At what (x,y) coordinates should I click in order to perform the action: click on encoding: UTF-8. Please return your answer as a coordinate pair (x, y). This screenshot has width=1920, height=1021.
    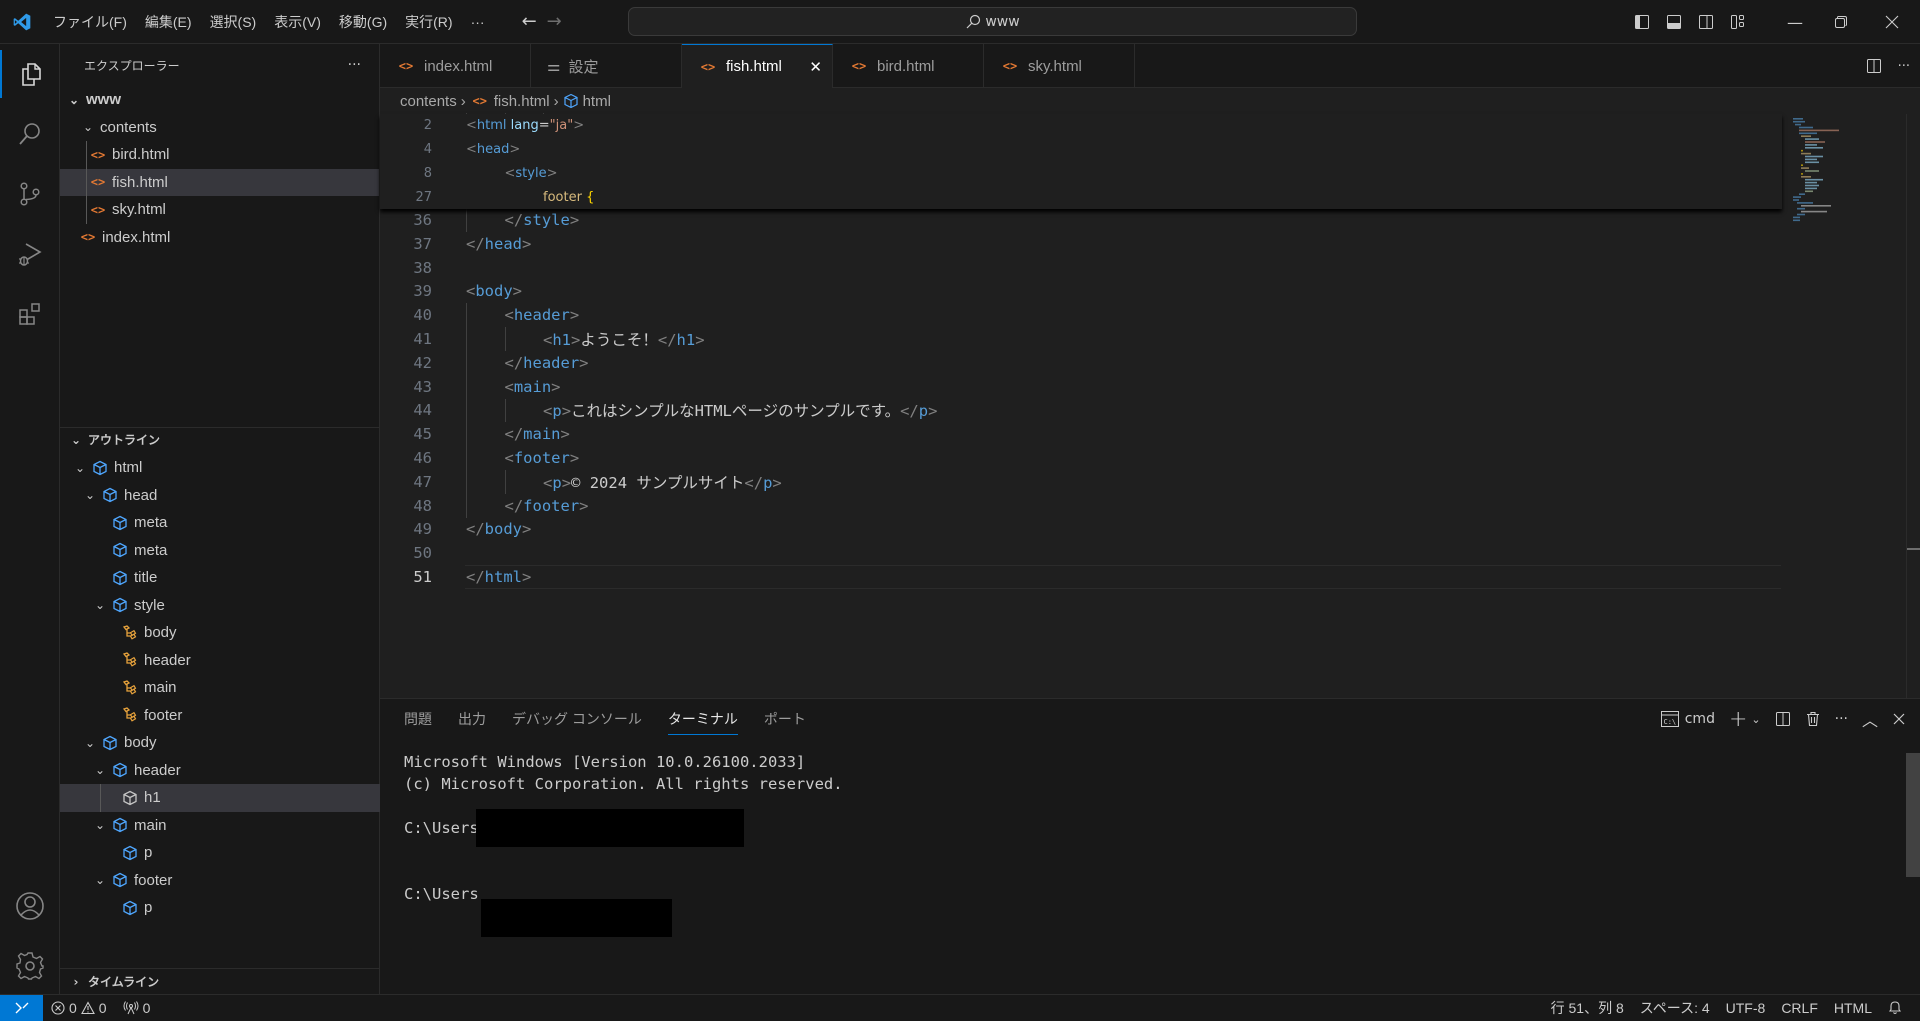
    Looking at the image, I should click on (1746, 1008).